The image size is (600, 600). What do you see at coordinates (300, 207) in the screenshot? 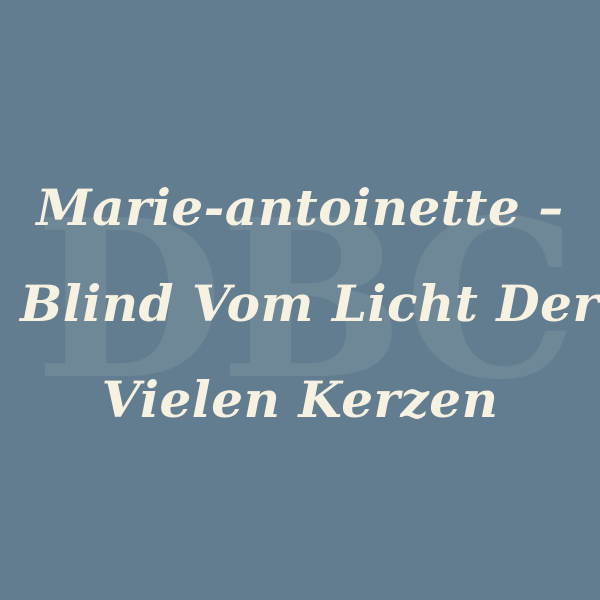
I see `title-line-1: Marie-antoinette –` at bounding box center [300, 207].